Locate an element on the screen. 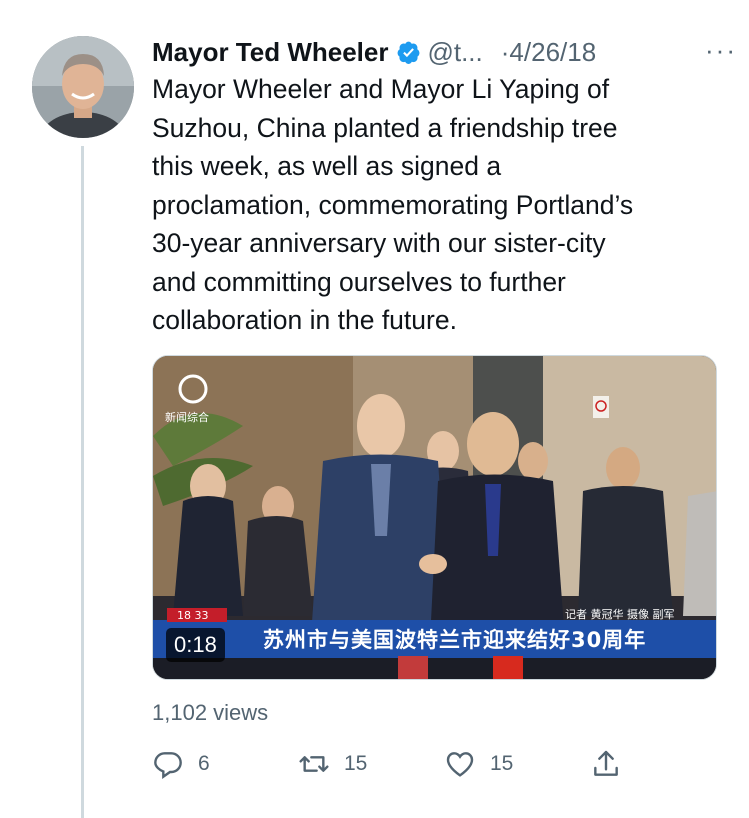  verified-badge-icon is located at coordinates (408, 52).